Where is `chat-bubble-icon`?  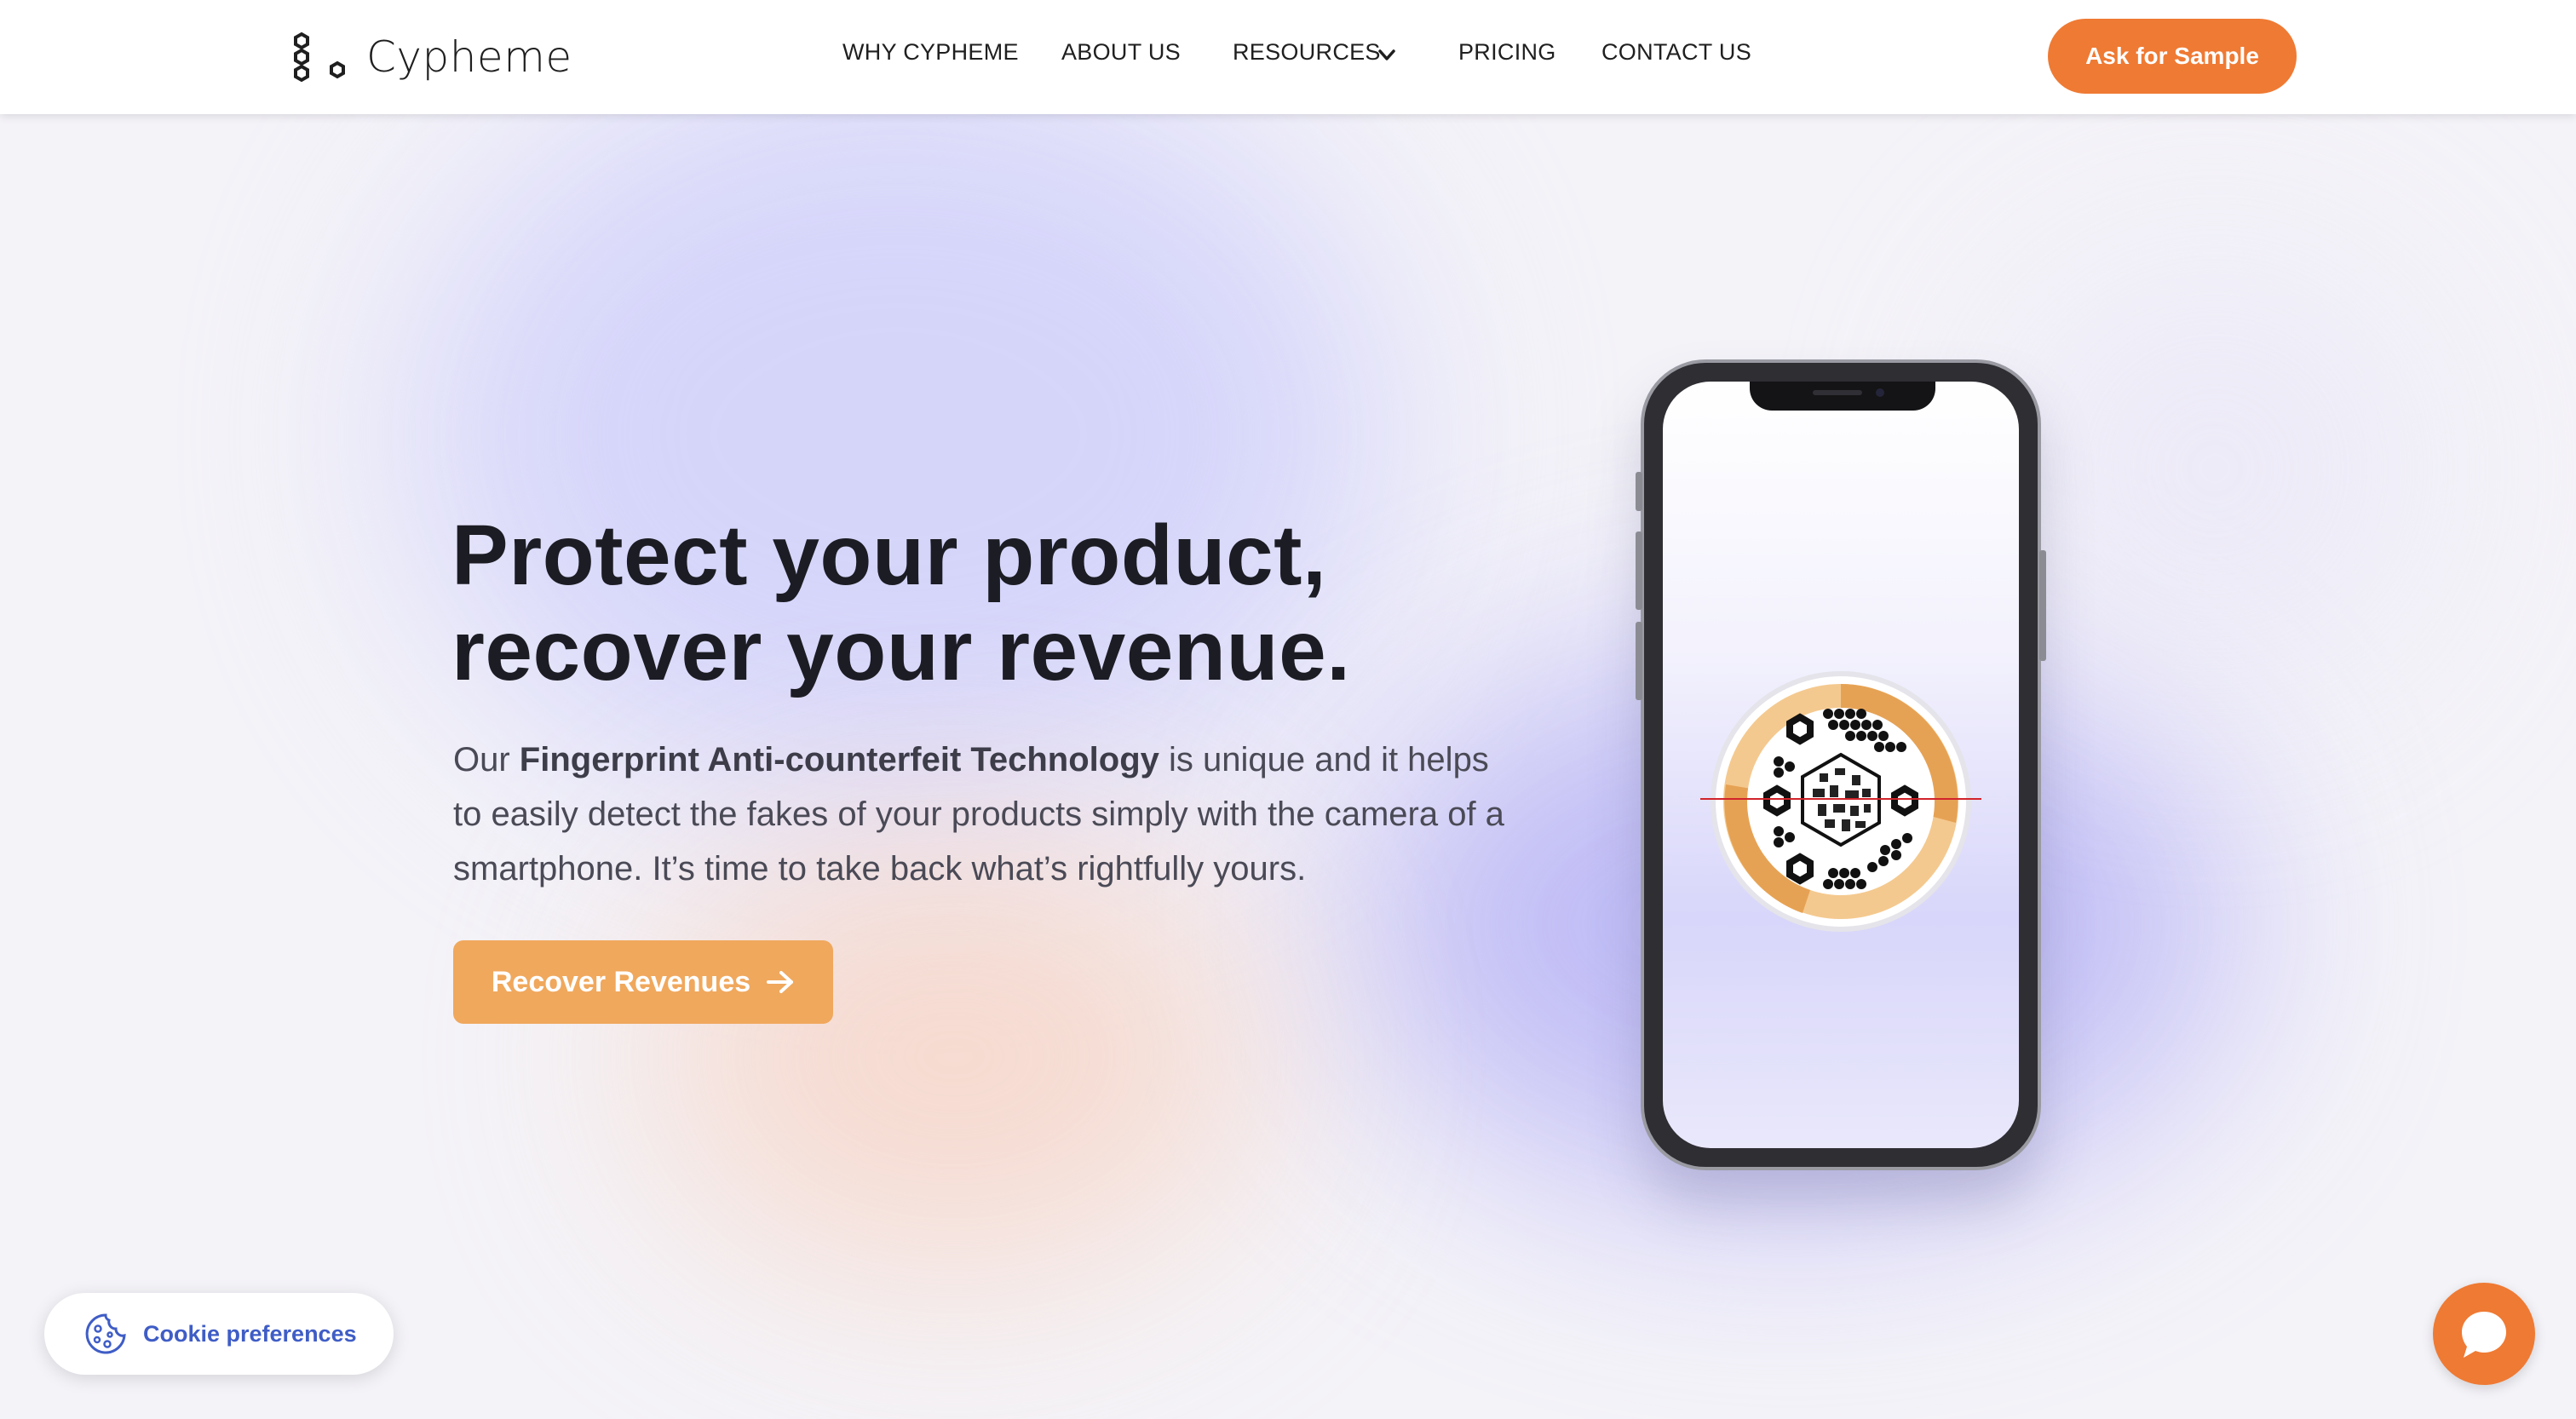 chat-bubble-icon is located at coordinates (2484, 1335).